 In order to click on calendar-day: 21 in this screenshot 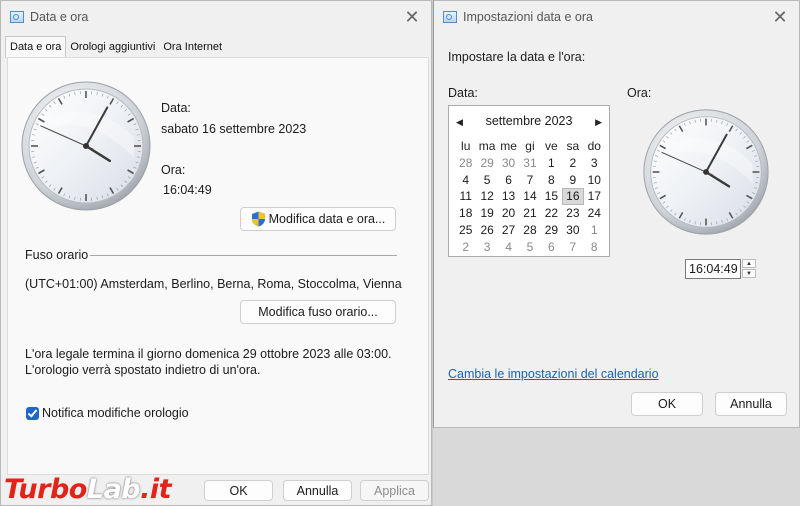, I will do `click(529, 213)`.